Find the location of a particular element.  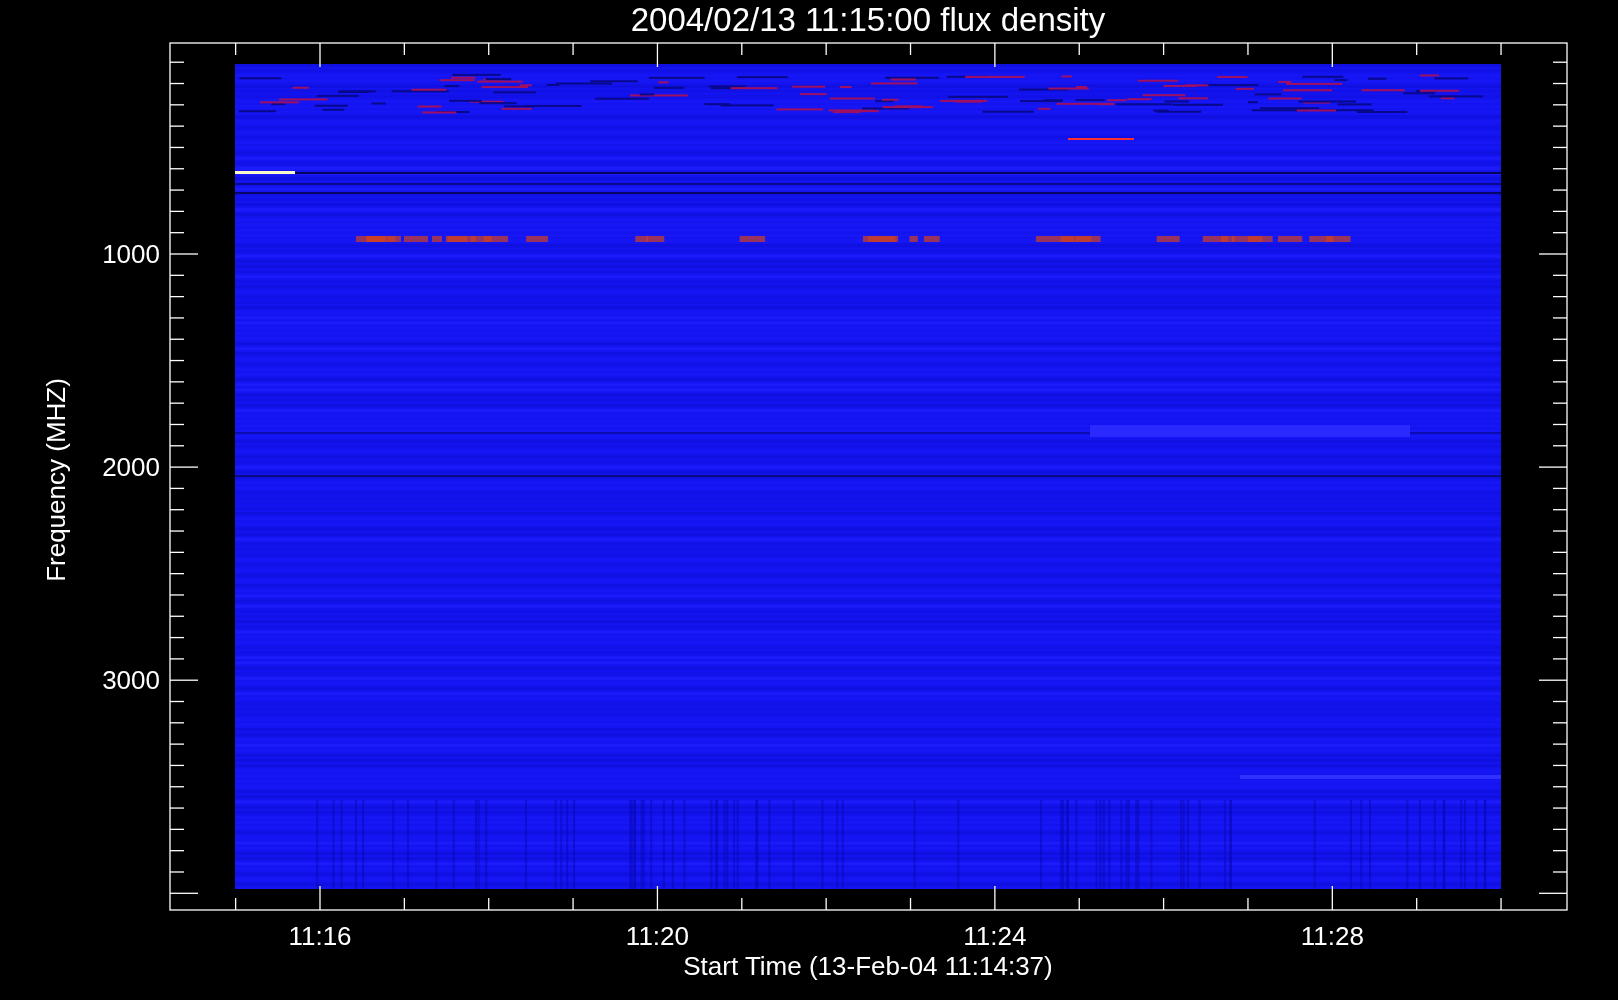

x-tick-label: 11:24 is located at coordinates (995, 936).